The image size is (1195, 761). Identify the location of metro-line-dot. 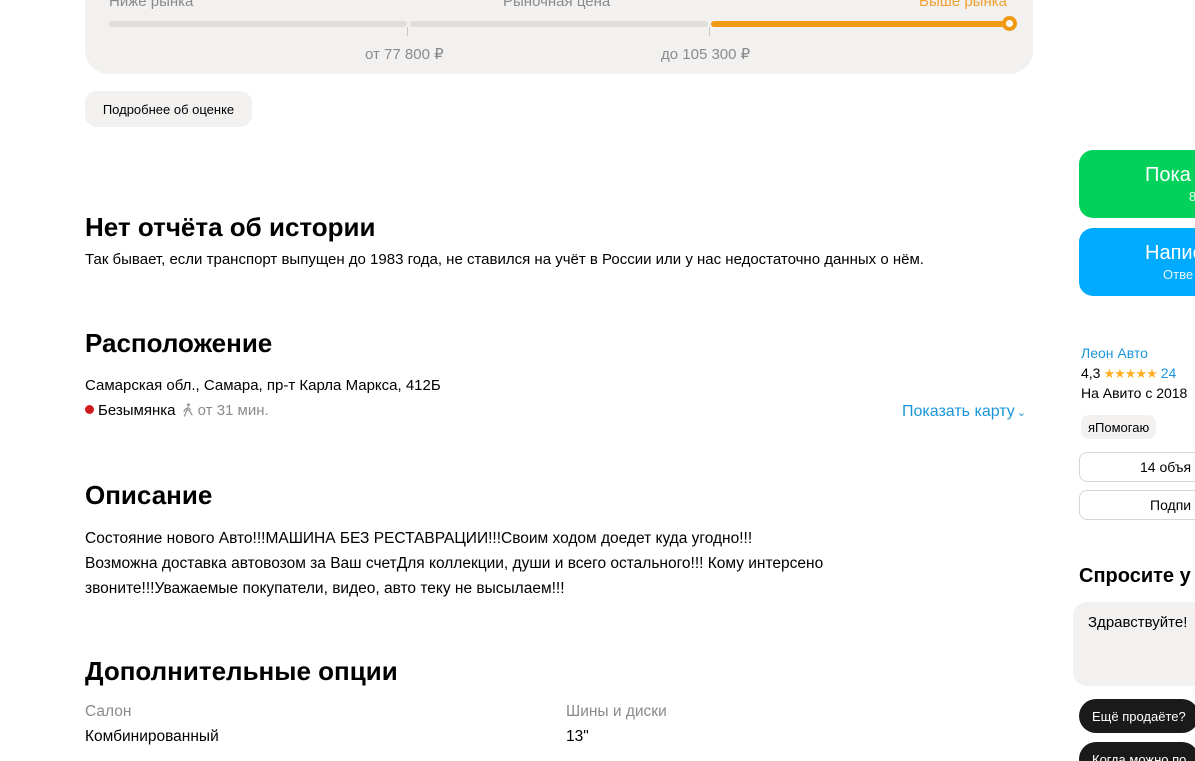
(89, 409).